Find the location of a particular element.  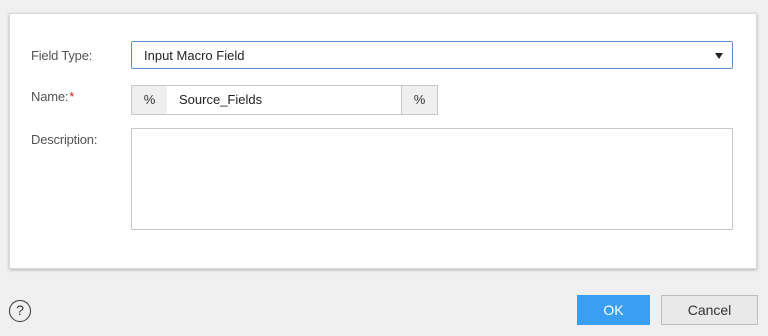

required-marker: * is located at coordinates (72, 96).